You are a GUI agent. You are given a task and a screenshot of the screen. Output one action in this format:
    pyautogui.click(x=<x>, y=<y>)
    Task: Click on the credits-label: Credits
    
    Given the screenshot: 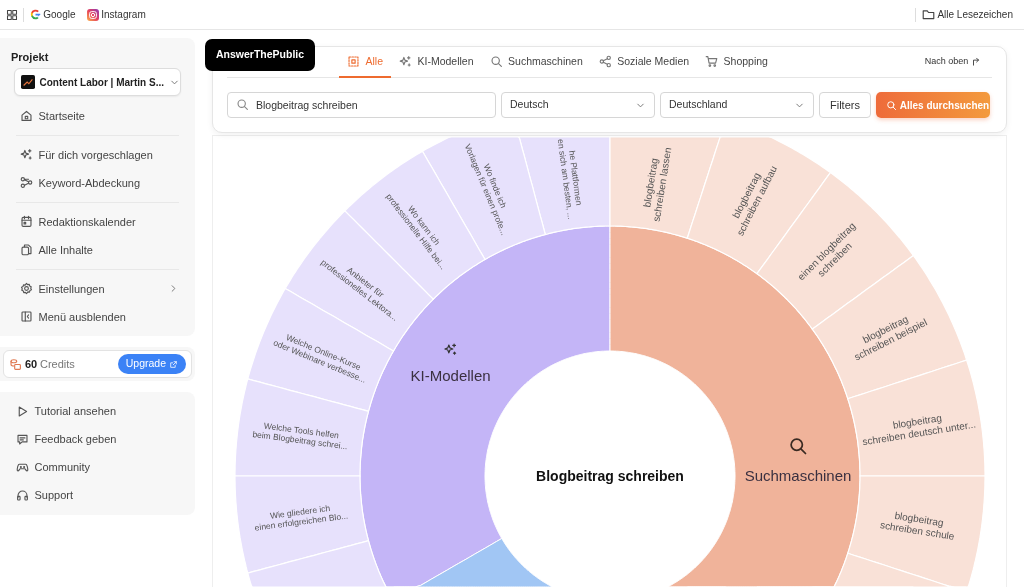 What is the action you would take?
    pyautogui.click(x=58, y=364)
    